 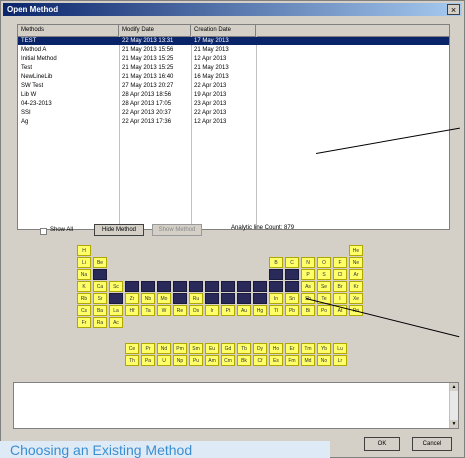 What do you see at coordinates (196, 360) in the screenshot?
I see `element-pu: Pu` at bounding box center [196, 360].